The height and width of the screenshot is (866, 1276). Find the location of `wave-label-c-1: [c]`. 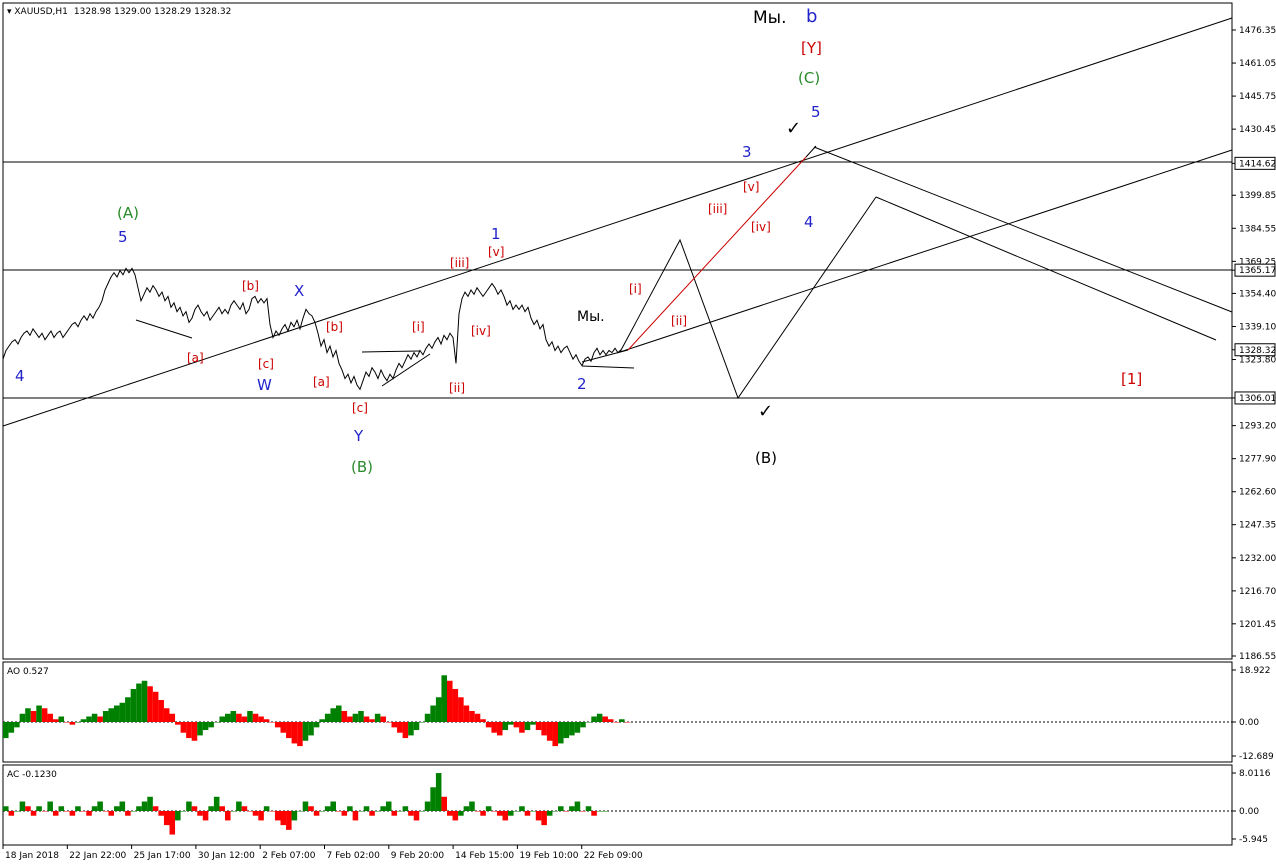

wave-label-c-1: [c] is located at coordinates (266, 364).